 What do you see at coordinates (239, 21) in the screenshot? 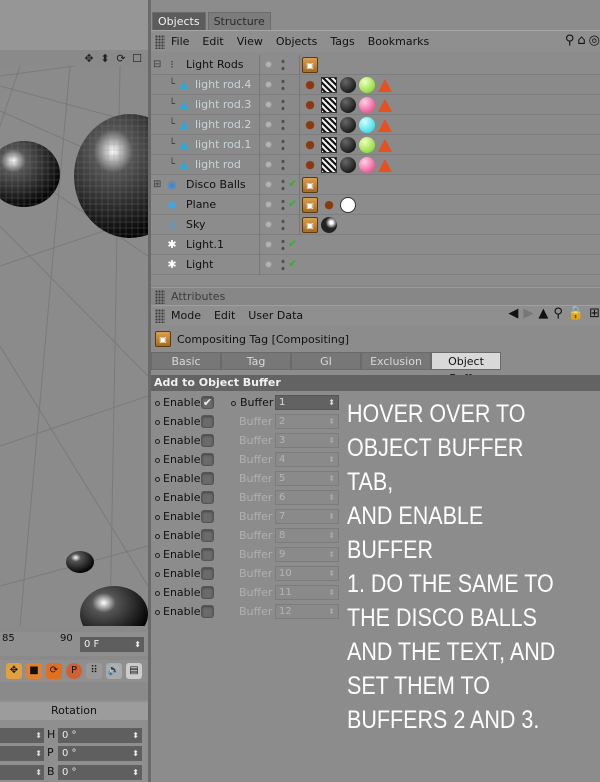
I see `tab-structure: Structure` at bounding box center [239, 21].